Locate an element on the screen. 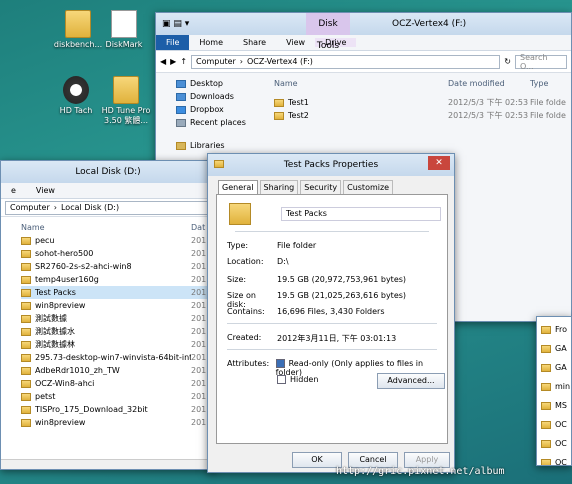 The image size is (572, 484). table-row: petst 201 is located at coordinates (118, 396).